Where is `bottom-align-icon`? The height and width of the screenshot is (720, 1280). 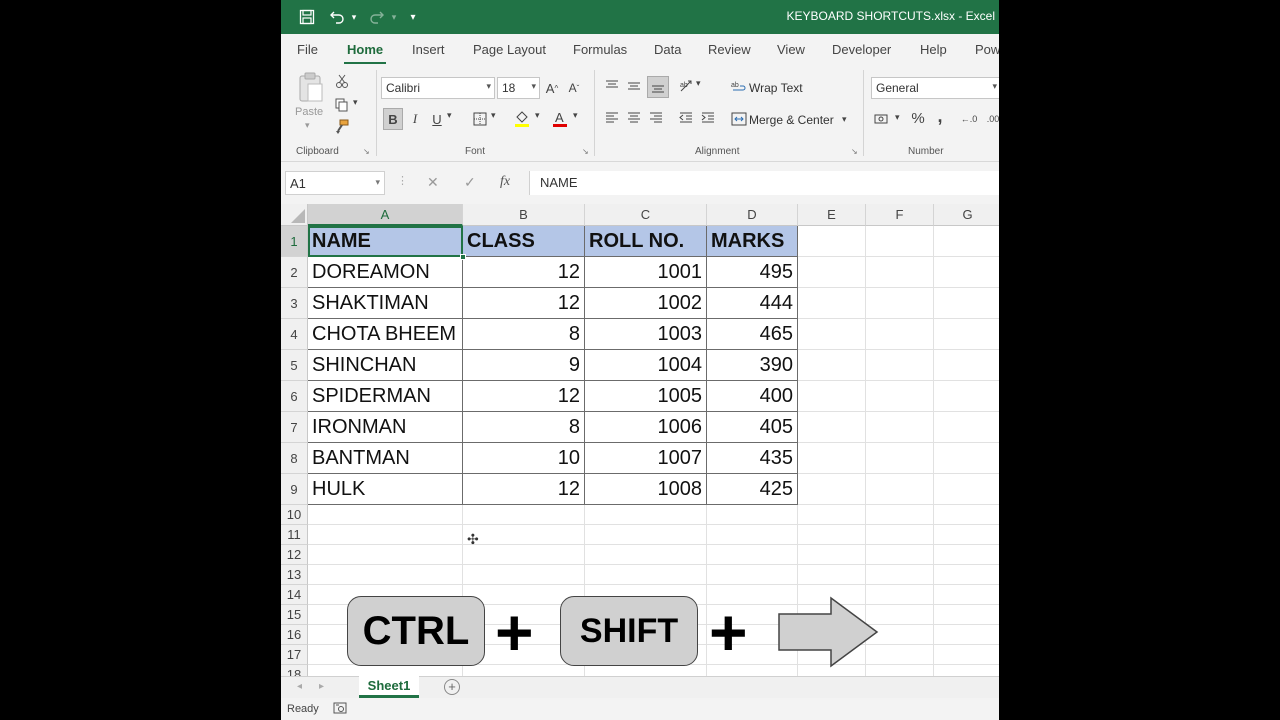
bottom-align-icon is located at coordinates (658, 87).